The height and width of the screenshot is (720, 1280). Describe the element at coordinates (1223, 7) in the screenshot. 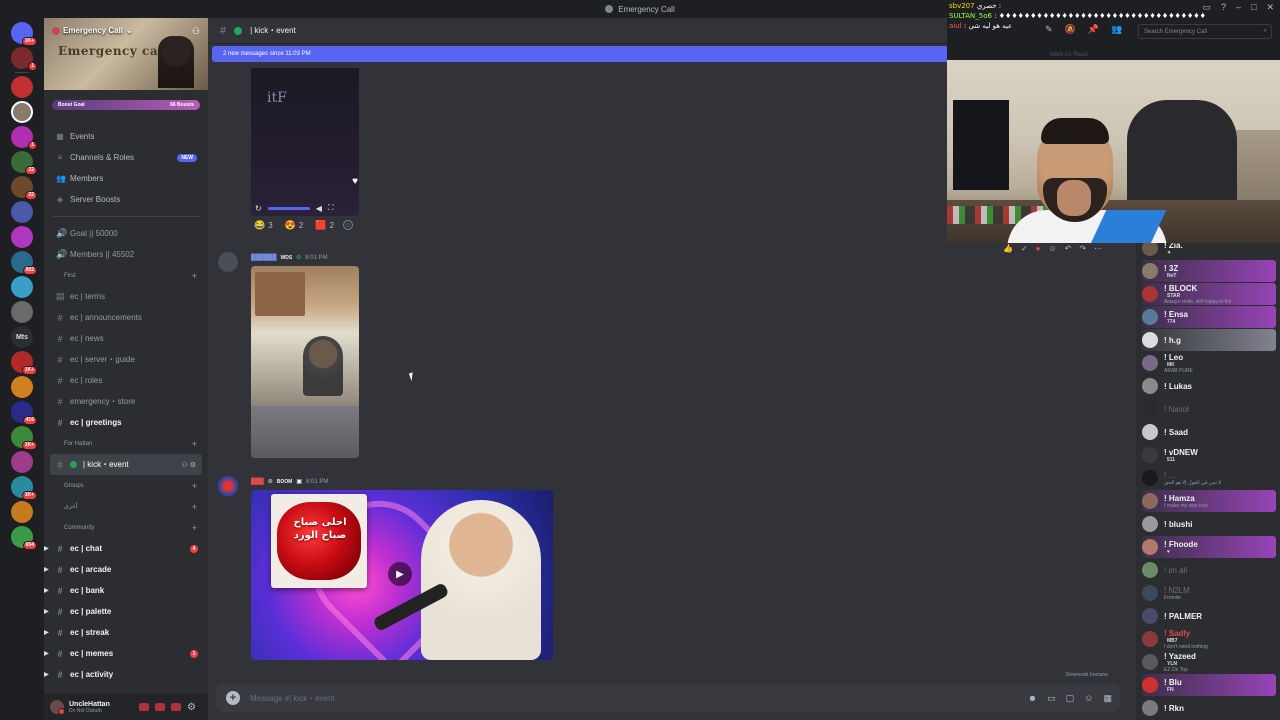

I see `help-icon: ?` at that location.